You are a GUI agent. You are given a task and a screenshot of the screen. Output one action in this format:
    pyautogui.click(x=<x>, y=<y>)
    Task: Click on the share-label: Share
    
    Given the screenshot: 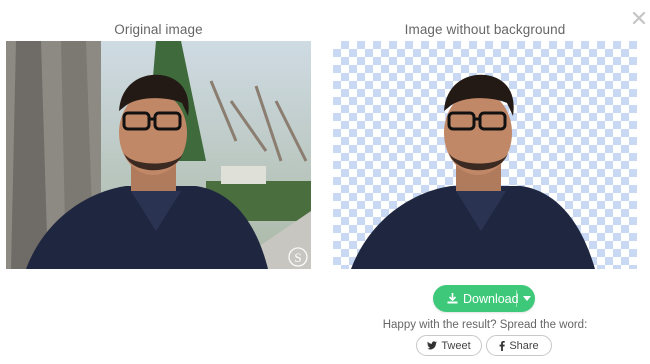 What is the action you would take?
    pyautogui.click(x=524, y=345)
    